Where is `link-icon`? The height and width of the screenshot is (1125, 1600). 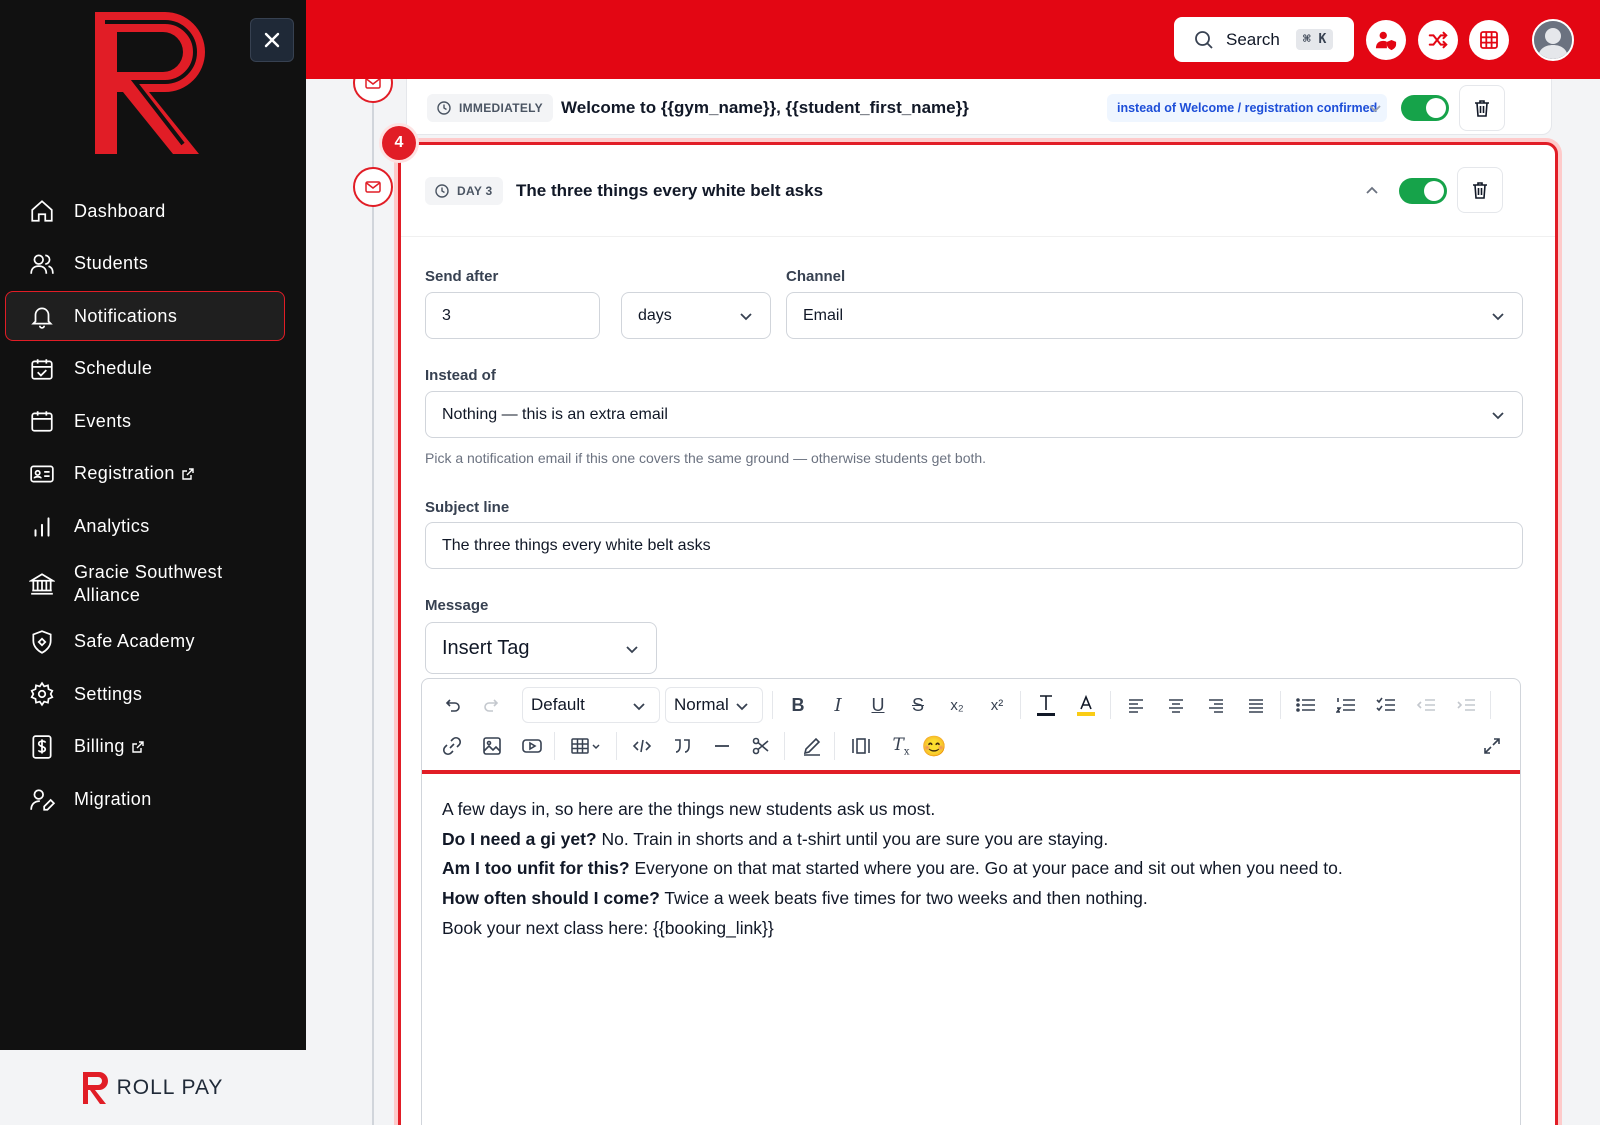
link-icon is located at coordinates (452, 746).